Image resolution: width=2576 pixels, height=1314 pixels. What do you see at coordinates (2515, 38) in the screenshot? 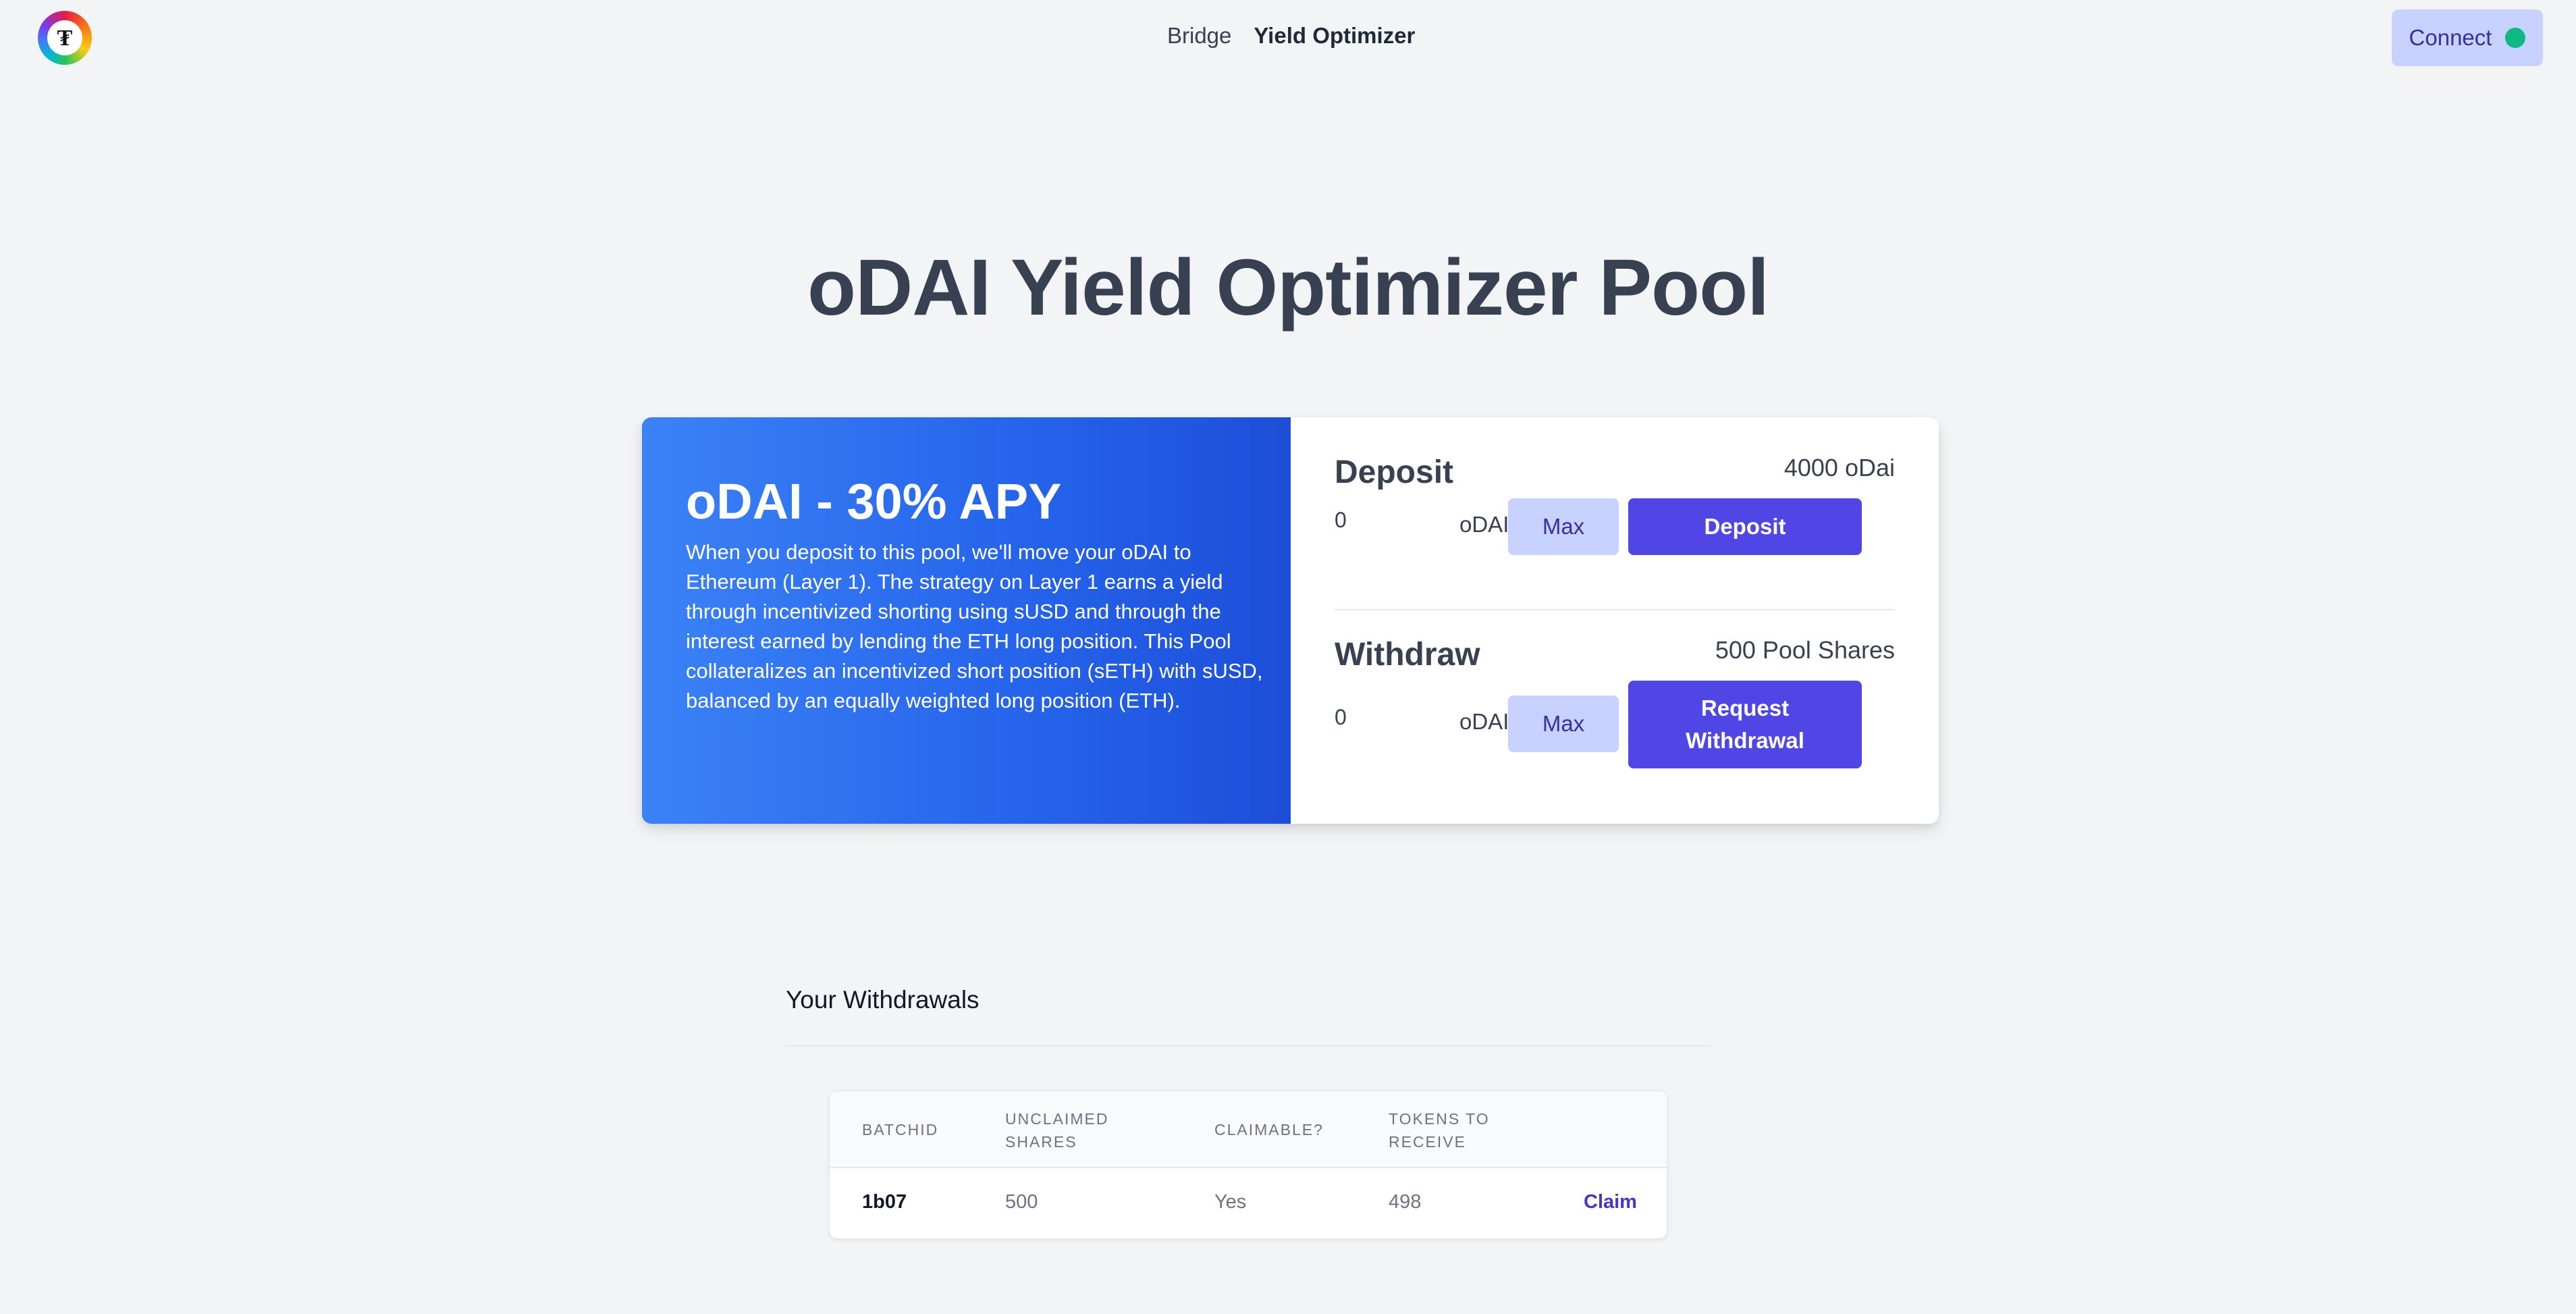
I see `connection-status-icon` at bounding box center [2515, 38].